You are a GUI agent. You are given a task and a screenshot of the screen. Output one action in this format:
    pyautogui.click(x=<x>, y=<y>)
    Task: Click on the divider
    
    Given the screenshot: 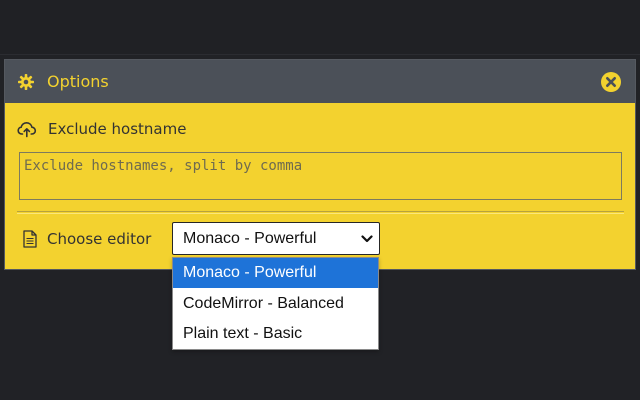 What is the action you would take?
    pyautogui.click(x=320, y=211)
    